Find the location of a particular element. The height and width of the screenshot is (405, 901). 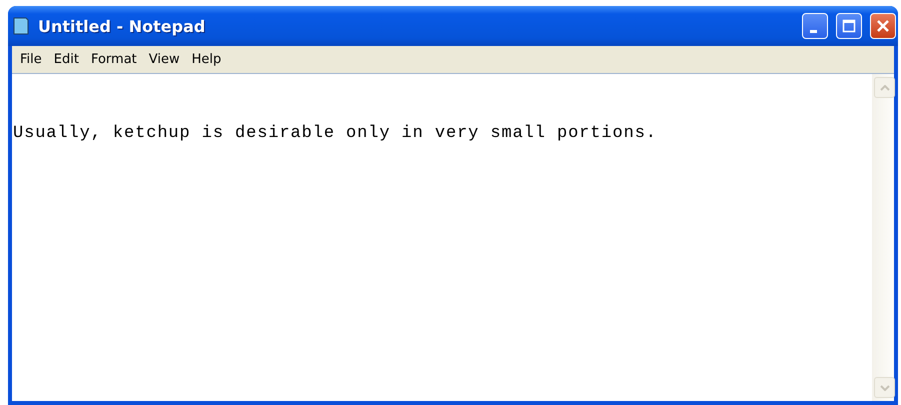

close-icon is located at coordinates (883, 26).